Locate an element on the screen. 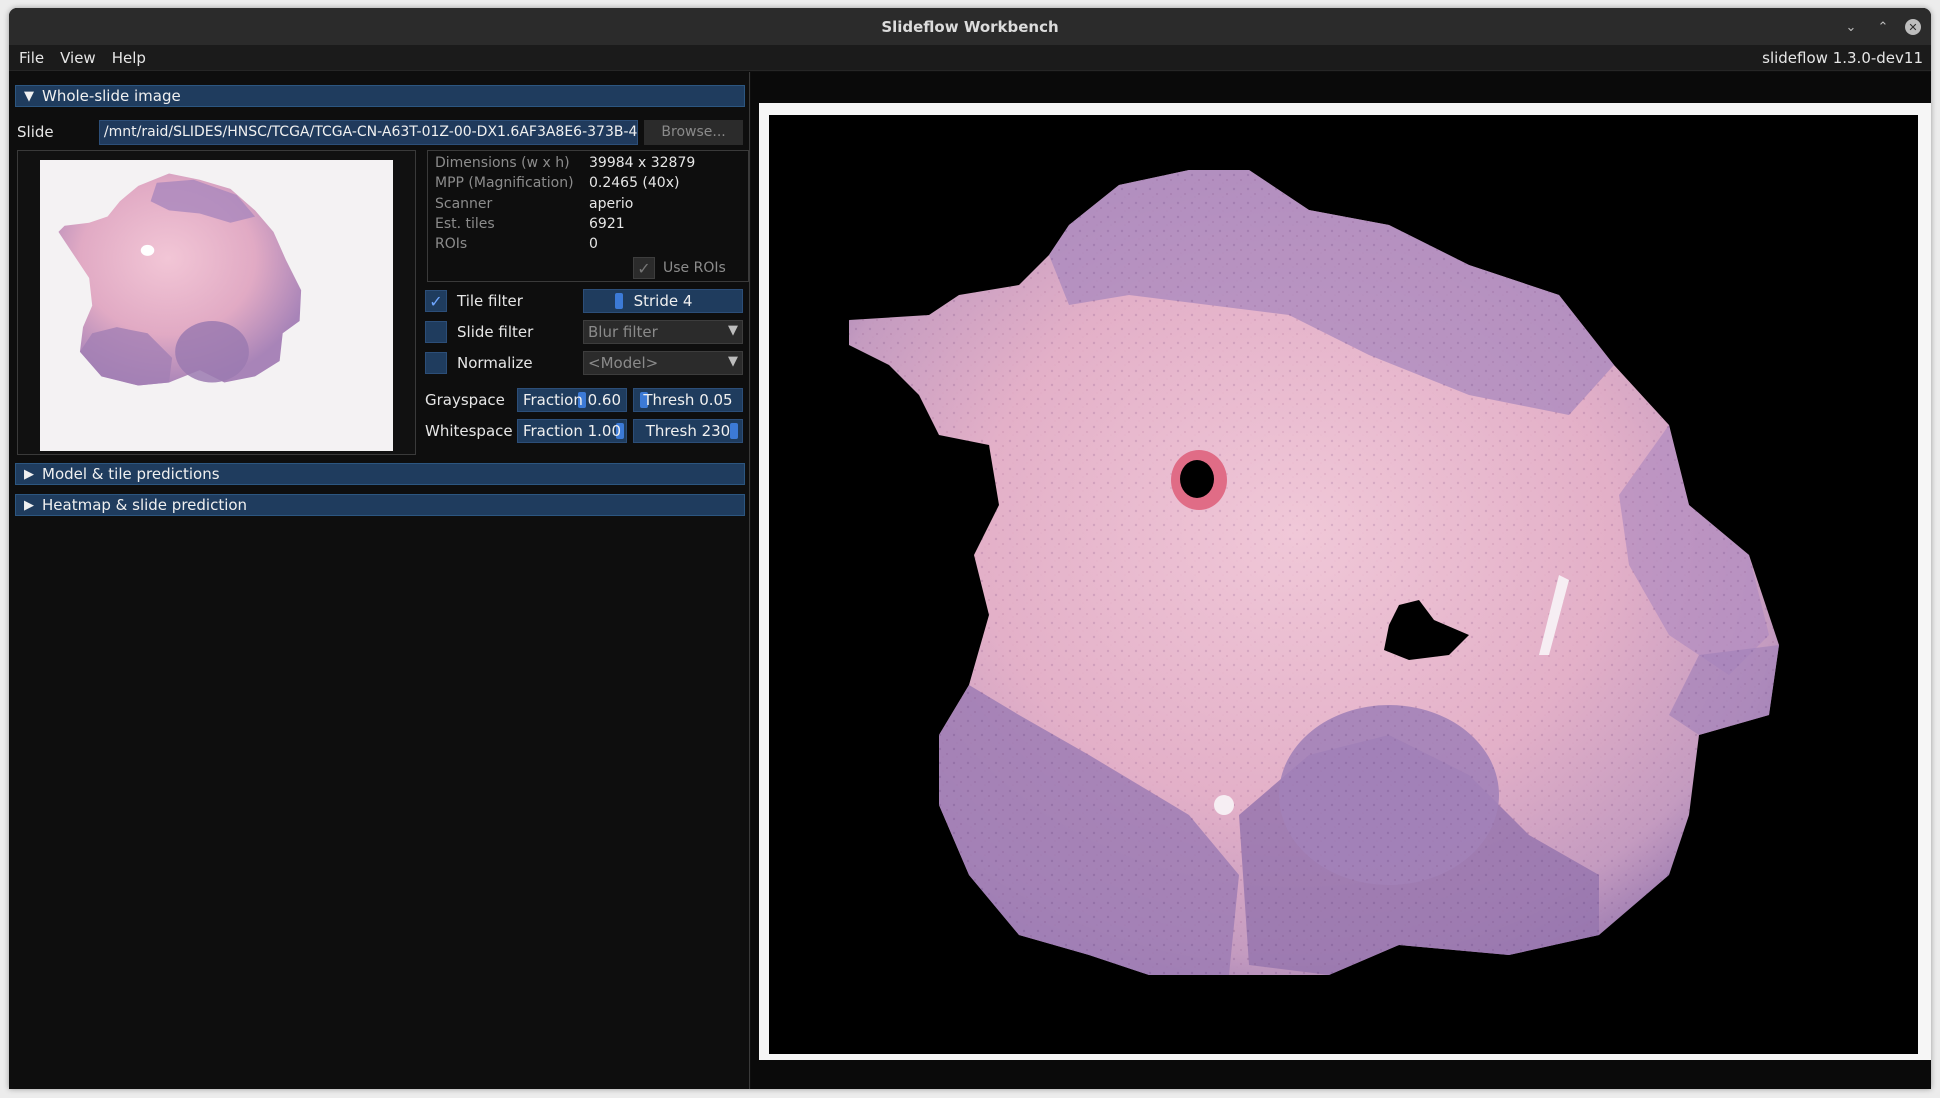 The height and width of the screenshot is (1098, 1940). info-value: 6921 is located at coordinates (607, 224).